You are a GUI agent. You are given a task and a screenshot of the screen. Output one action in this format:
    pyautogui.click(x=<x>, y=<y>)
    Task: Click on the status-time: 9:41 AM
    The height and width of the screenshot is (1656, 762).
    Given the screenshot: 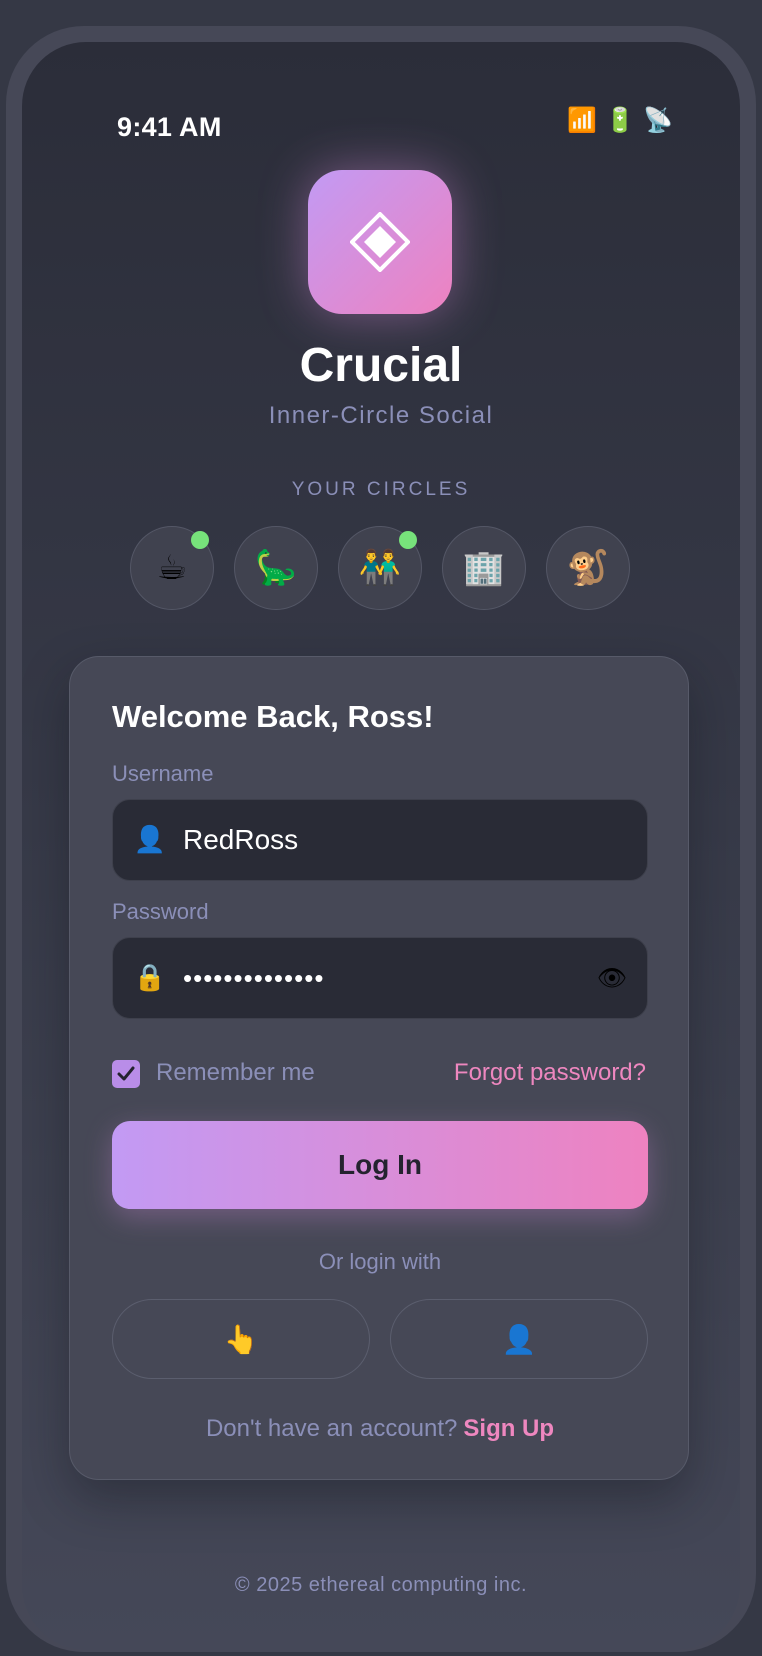 What is the action you would take?
    pyautogui.click(x=169, y=127)
    